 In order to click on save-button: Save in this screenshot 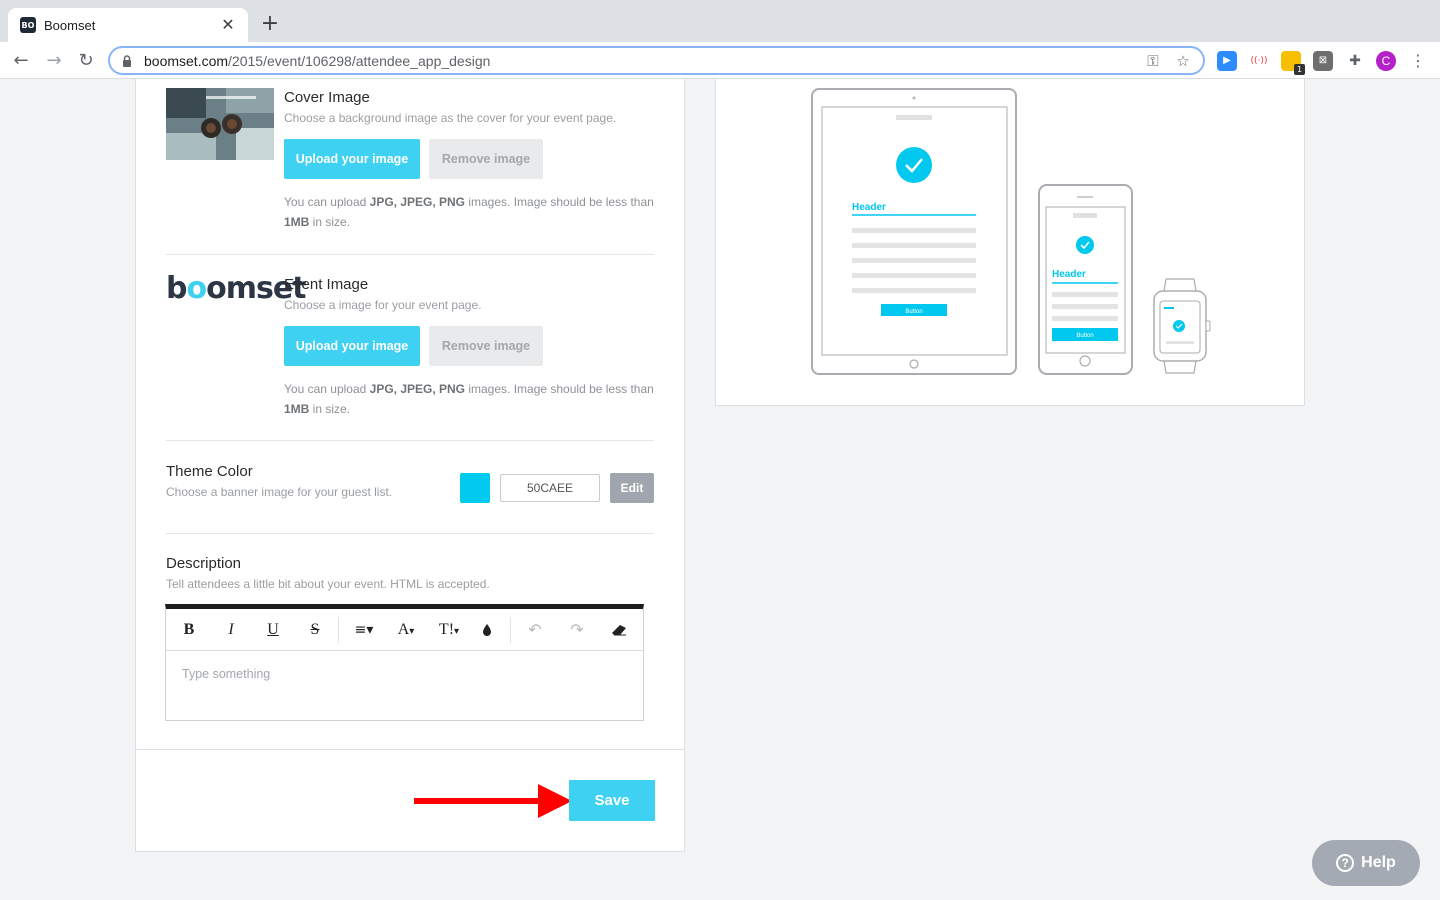, I will do `click(612, 800)`.